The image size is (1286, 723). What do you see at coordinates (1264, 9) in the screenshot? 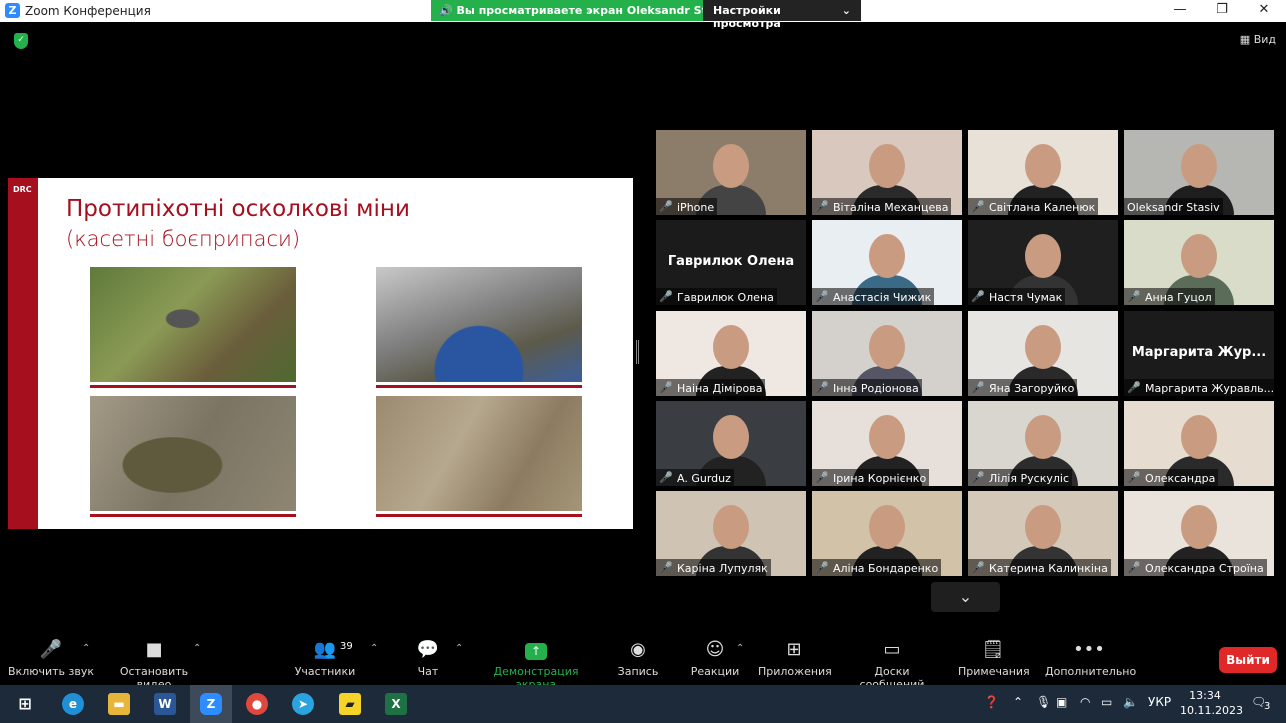
I see `close-button: ✕` at bounding box center [1264, 9].